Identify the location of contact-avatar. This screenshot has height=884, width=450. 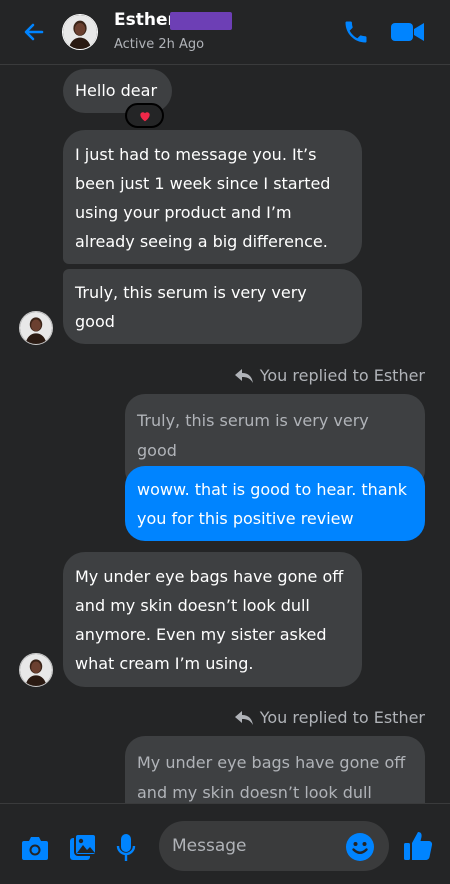
(80, 32).